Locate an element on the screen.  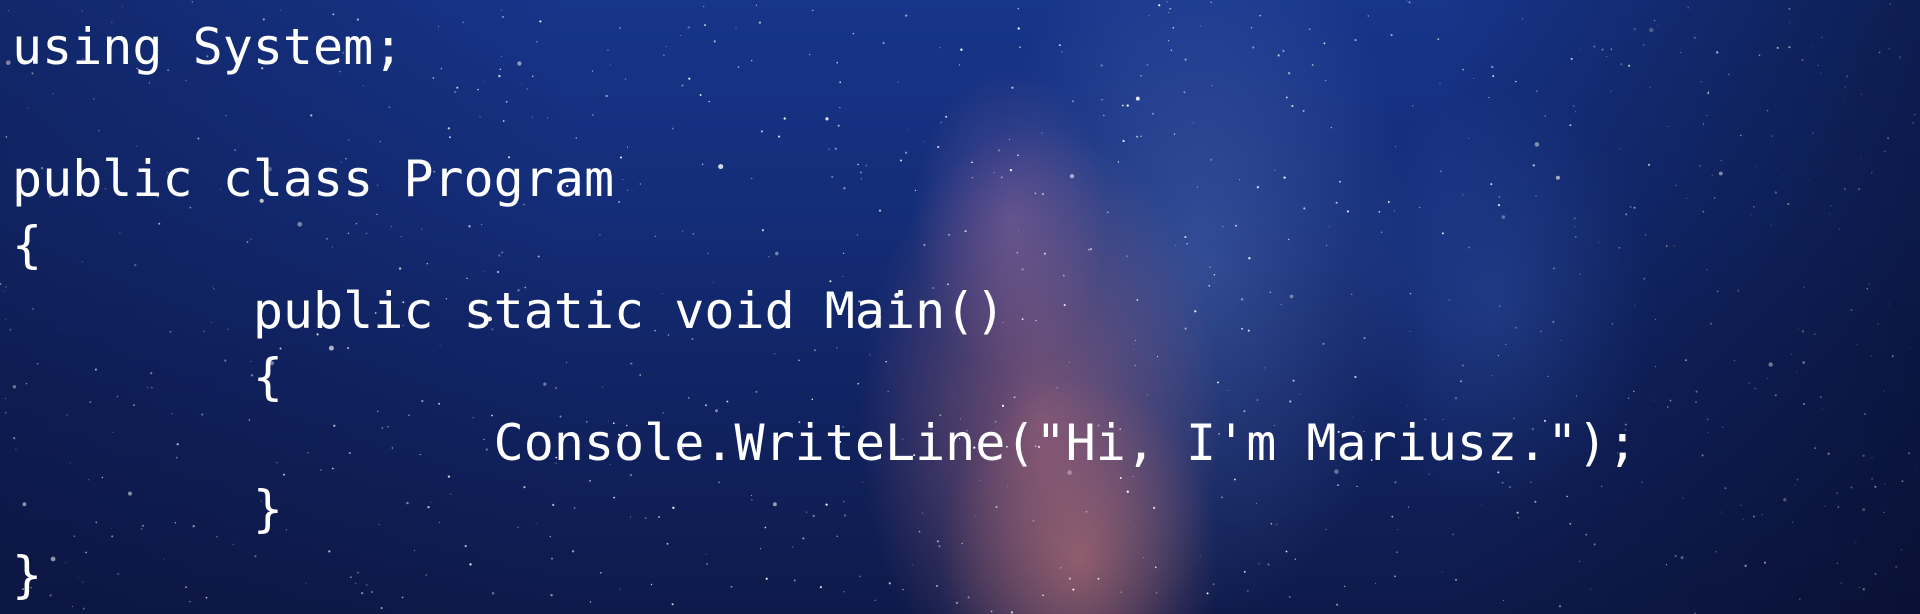
code-line-5: public static void Main() is located at coordinates (509, 311).